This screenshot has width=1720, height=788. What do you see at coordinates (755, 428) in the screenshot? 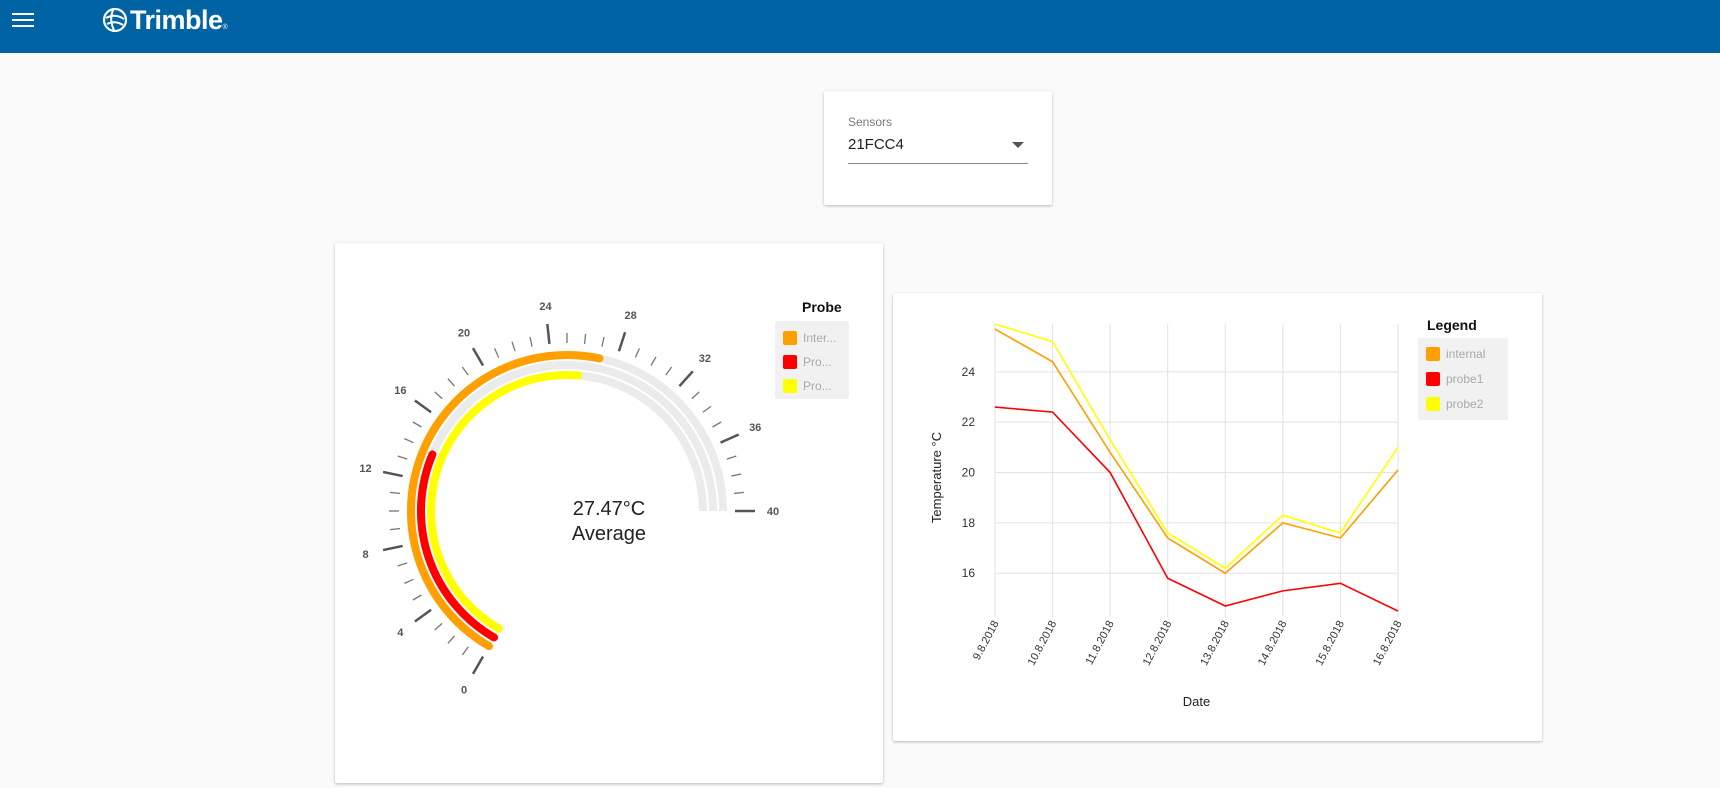
I see `gauge-tick-label: 36` at bounding box center [755, 428].